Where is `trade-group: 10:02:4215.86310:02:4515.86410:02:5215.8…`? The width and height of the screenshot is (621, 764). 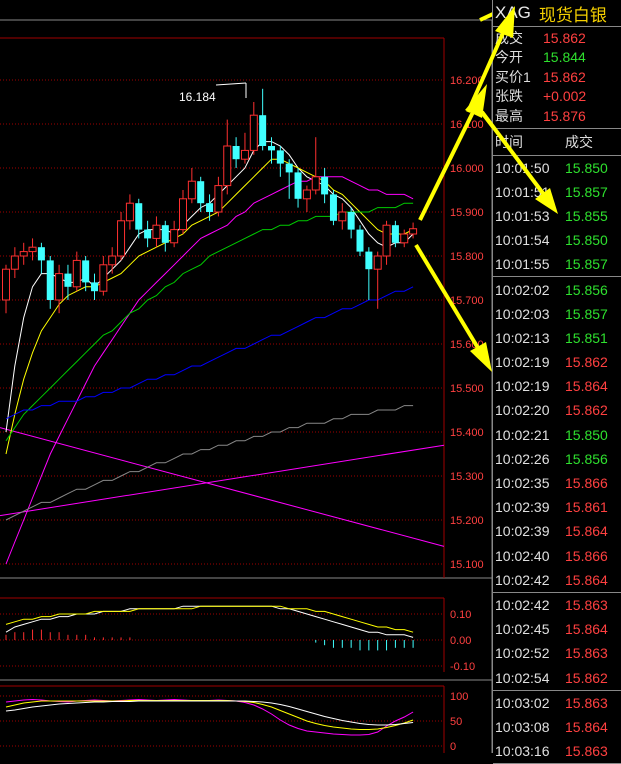
trade-group: 10:02:4215.86310:02:4515.86410:02:5215.8… is located at coordinates (557, 642).